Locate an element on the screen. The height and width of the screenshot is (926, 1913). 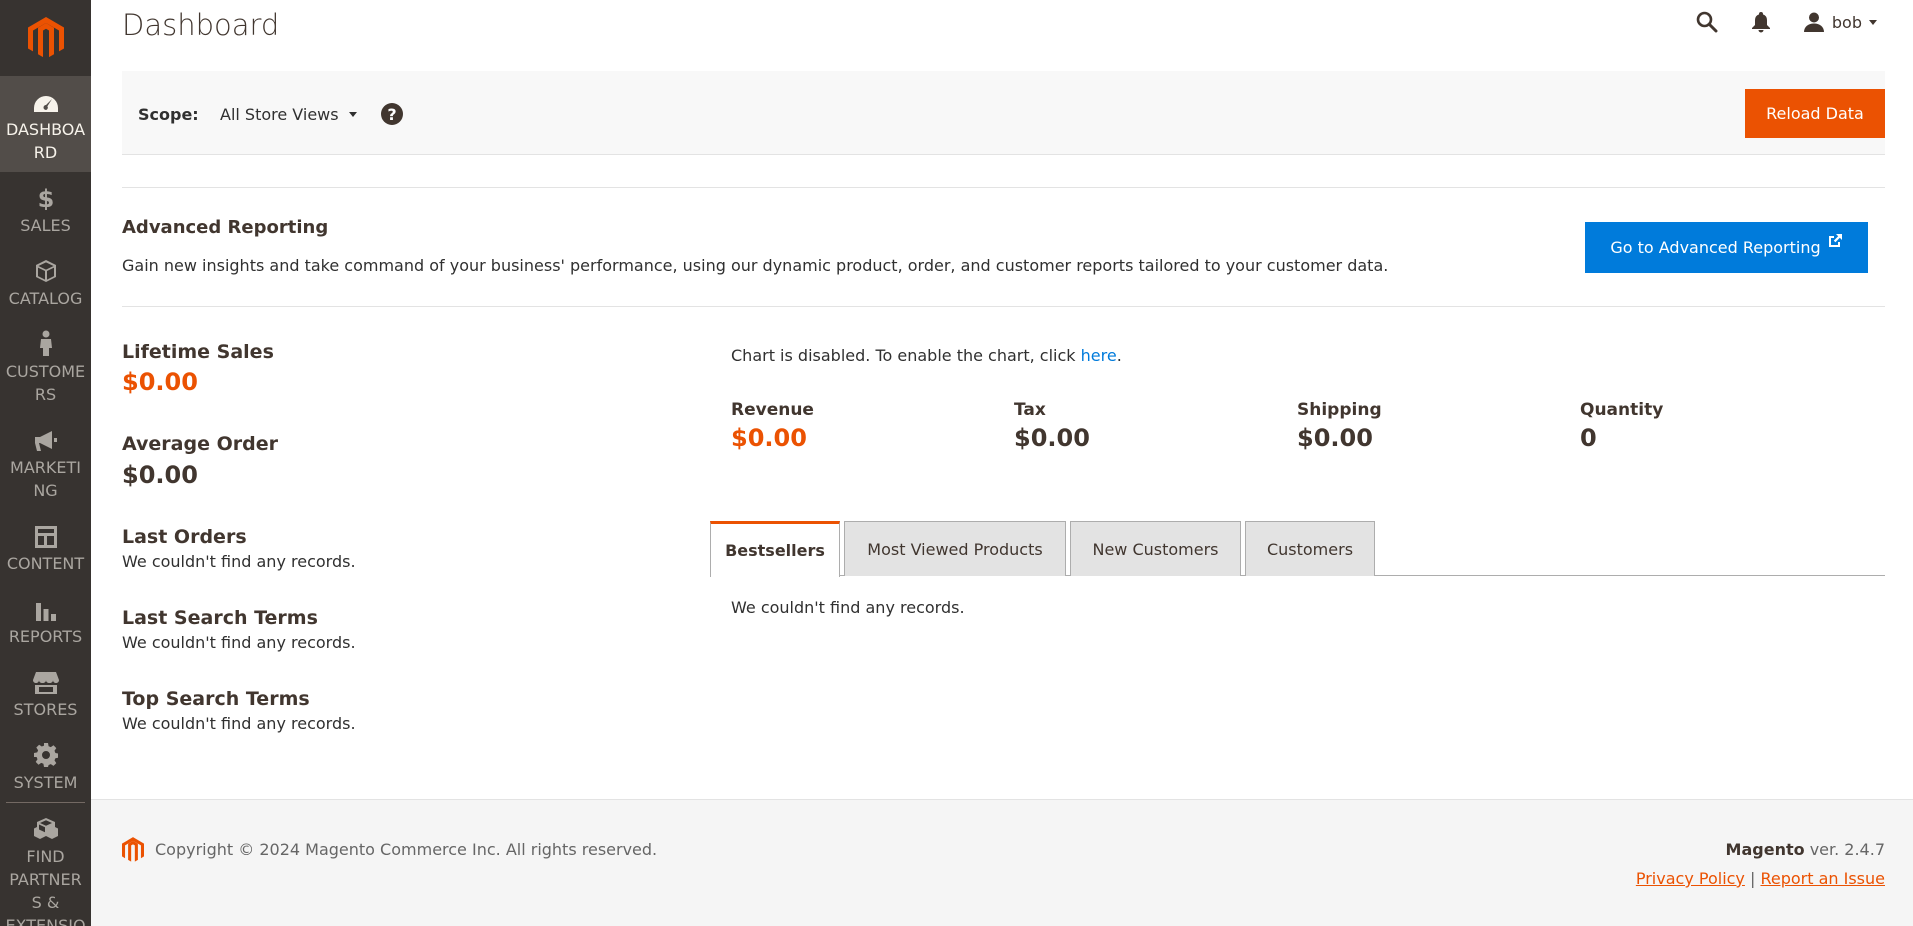
sidebar-item-label: REPORTS is located at coordinates (45, 636).